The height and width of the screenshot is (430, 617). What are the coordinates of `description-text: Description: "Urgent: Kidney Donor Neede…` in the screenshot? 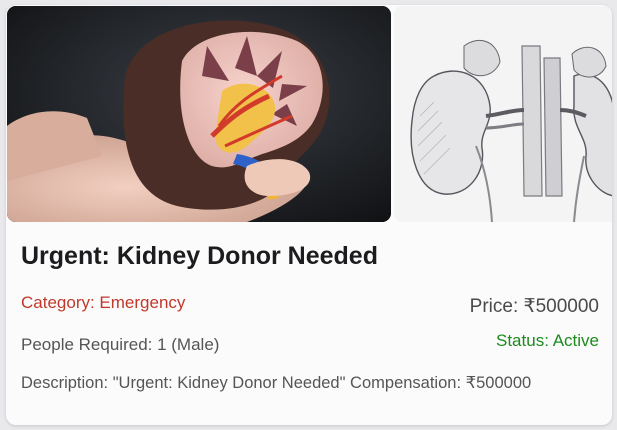 It's located at (276, 383).